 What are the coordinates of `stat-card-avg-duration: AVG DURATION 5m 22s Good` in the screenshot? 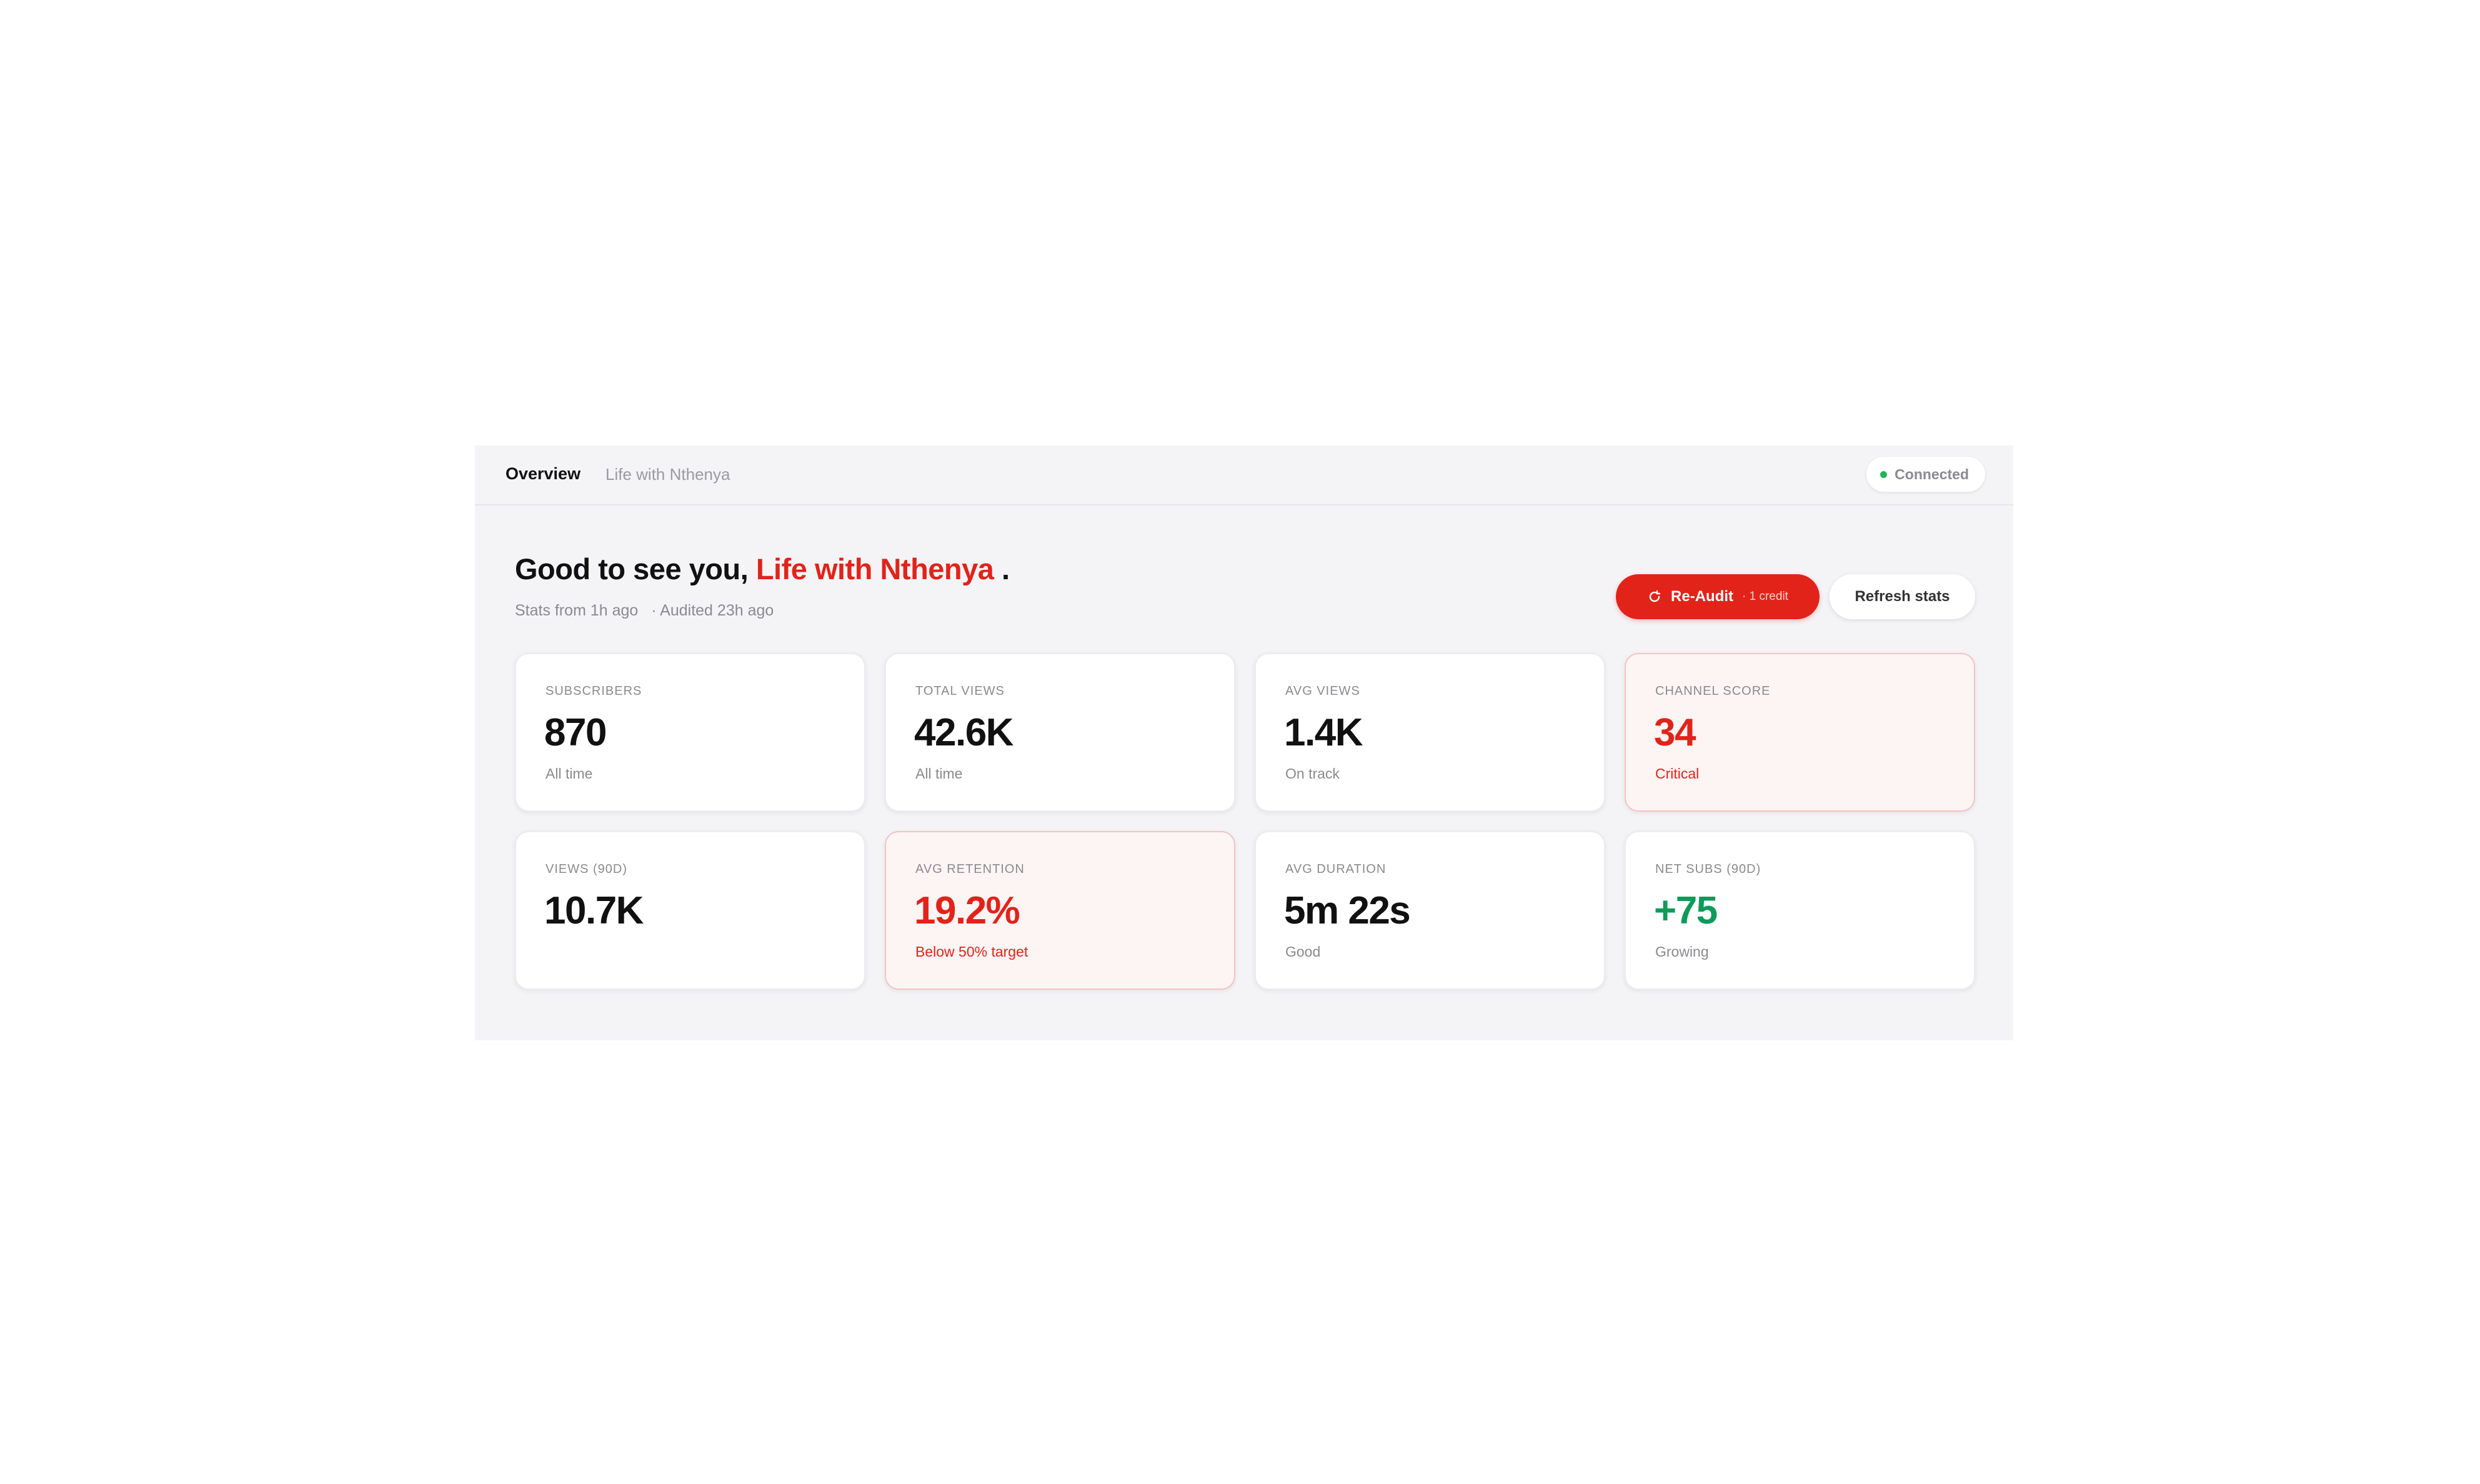 It's located at (1430, 910).